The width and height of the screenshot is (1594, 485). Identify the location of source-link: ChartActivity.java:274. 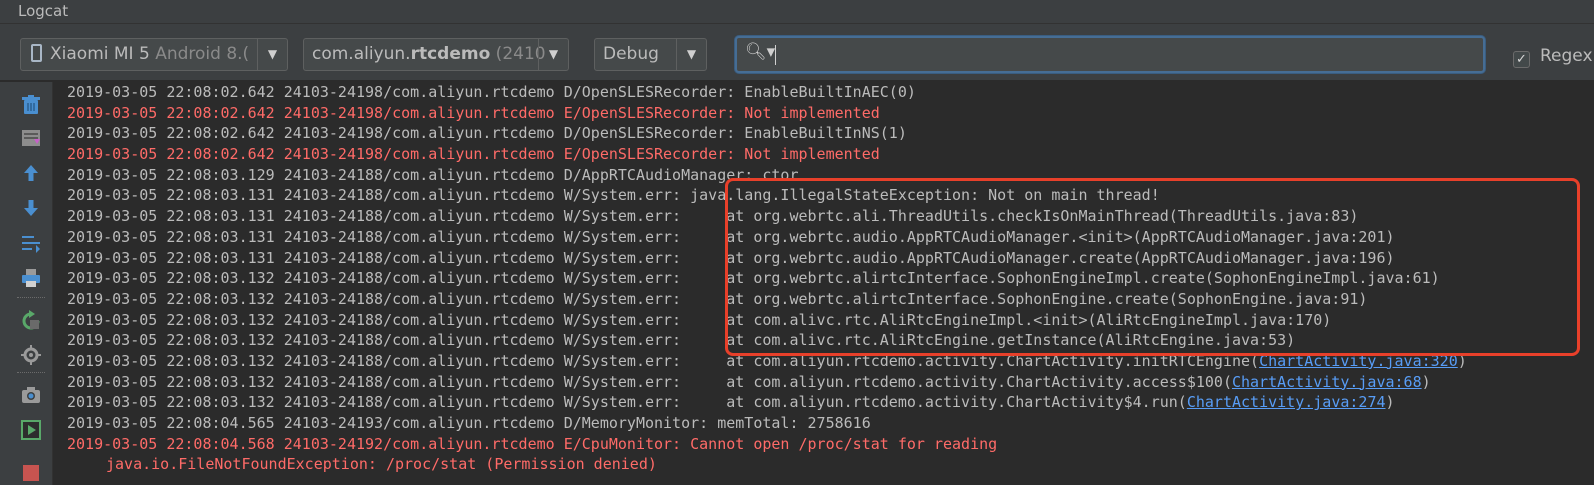
(1286, 402).